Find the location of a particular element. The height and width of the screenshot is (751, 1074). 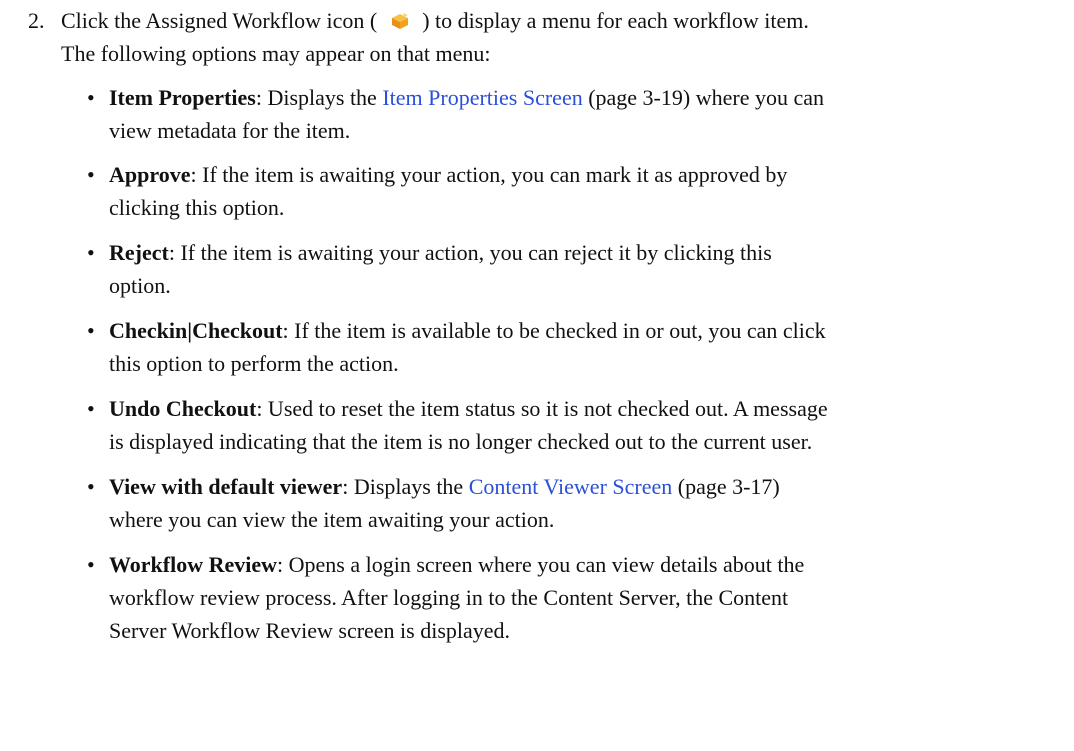

term-label: Checkin|Checkout is located at coordinates (196, 330).